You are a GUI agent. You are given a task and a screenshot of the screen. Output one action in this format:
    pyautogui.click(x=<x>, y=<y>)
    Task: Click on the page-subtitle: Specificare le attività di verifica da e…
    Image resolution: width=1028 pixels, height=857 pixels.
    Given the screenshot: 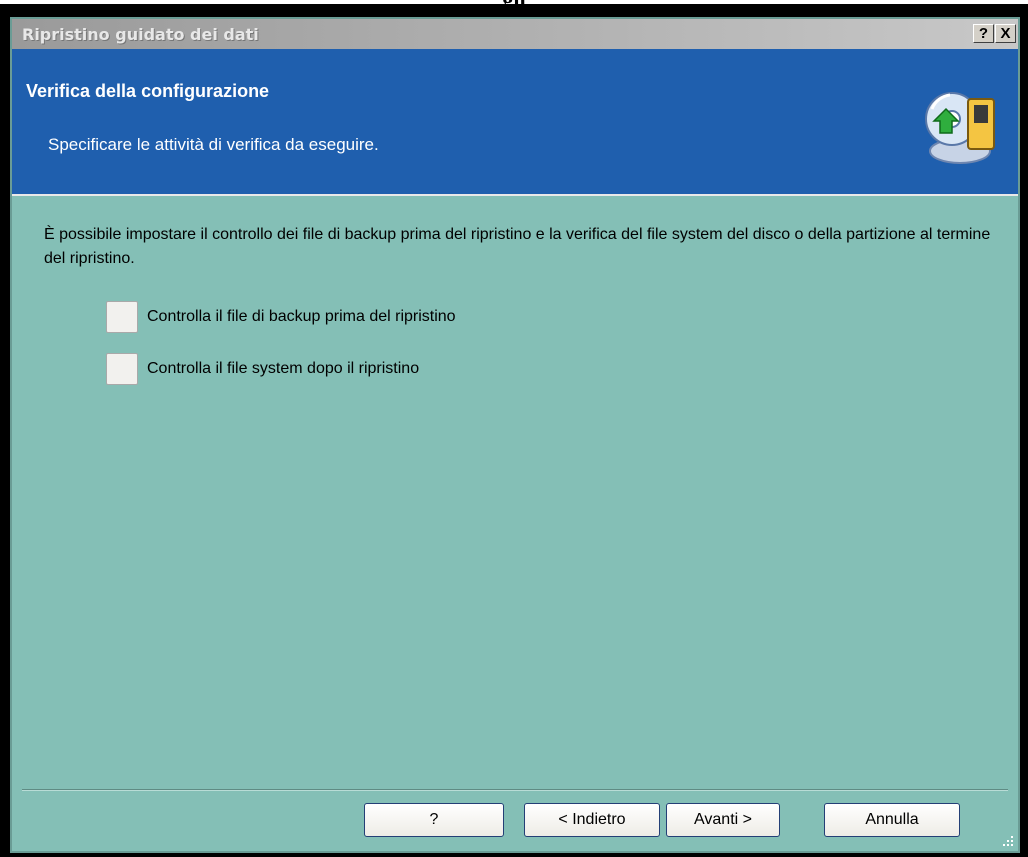 What is the action you would take?
    pyautogui.click(x=213, y=144)
    